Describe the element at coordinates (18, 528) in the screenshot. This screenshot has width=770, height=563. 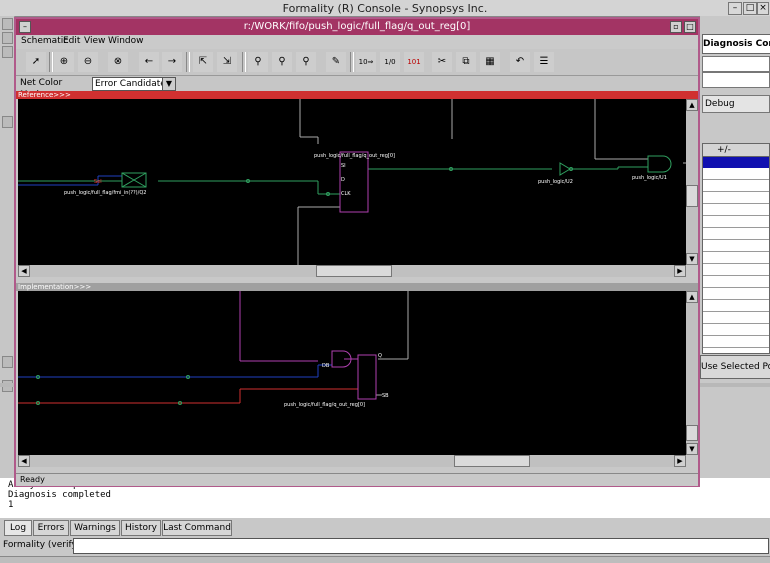
I see `tab-log: Log` at that location.